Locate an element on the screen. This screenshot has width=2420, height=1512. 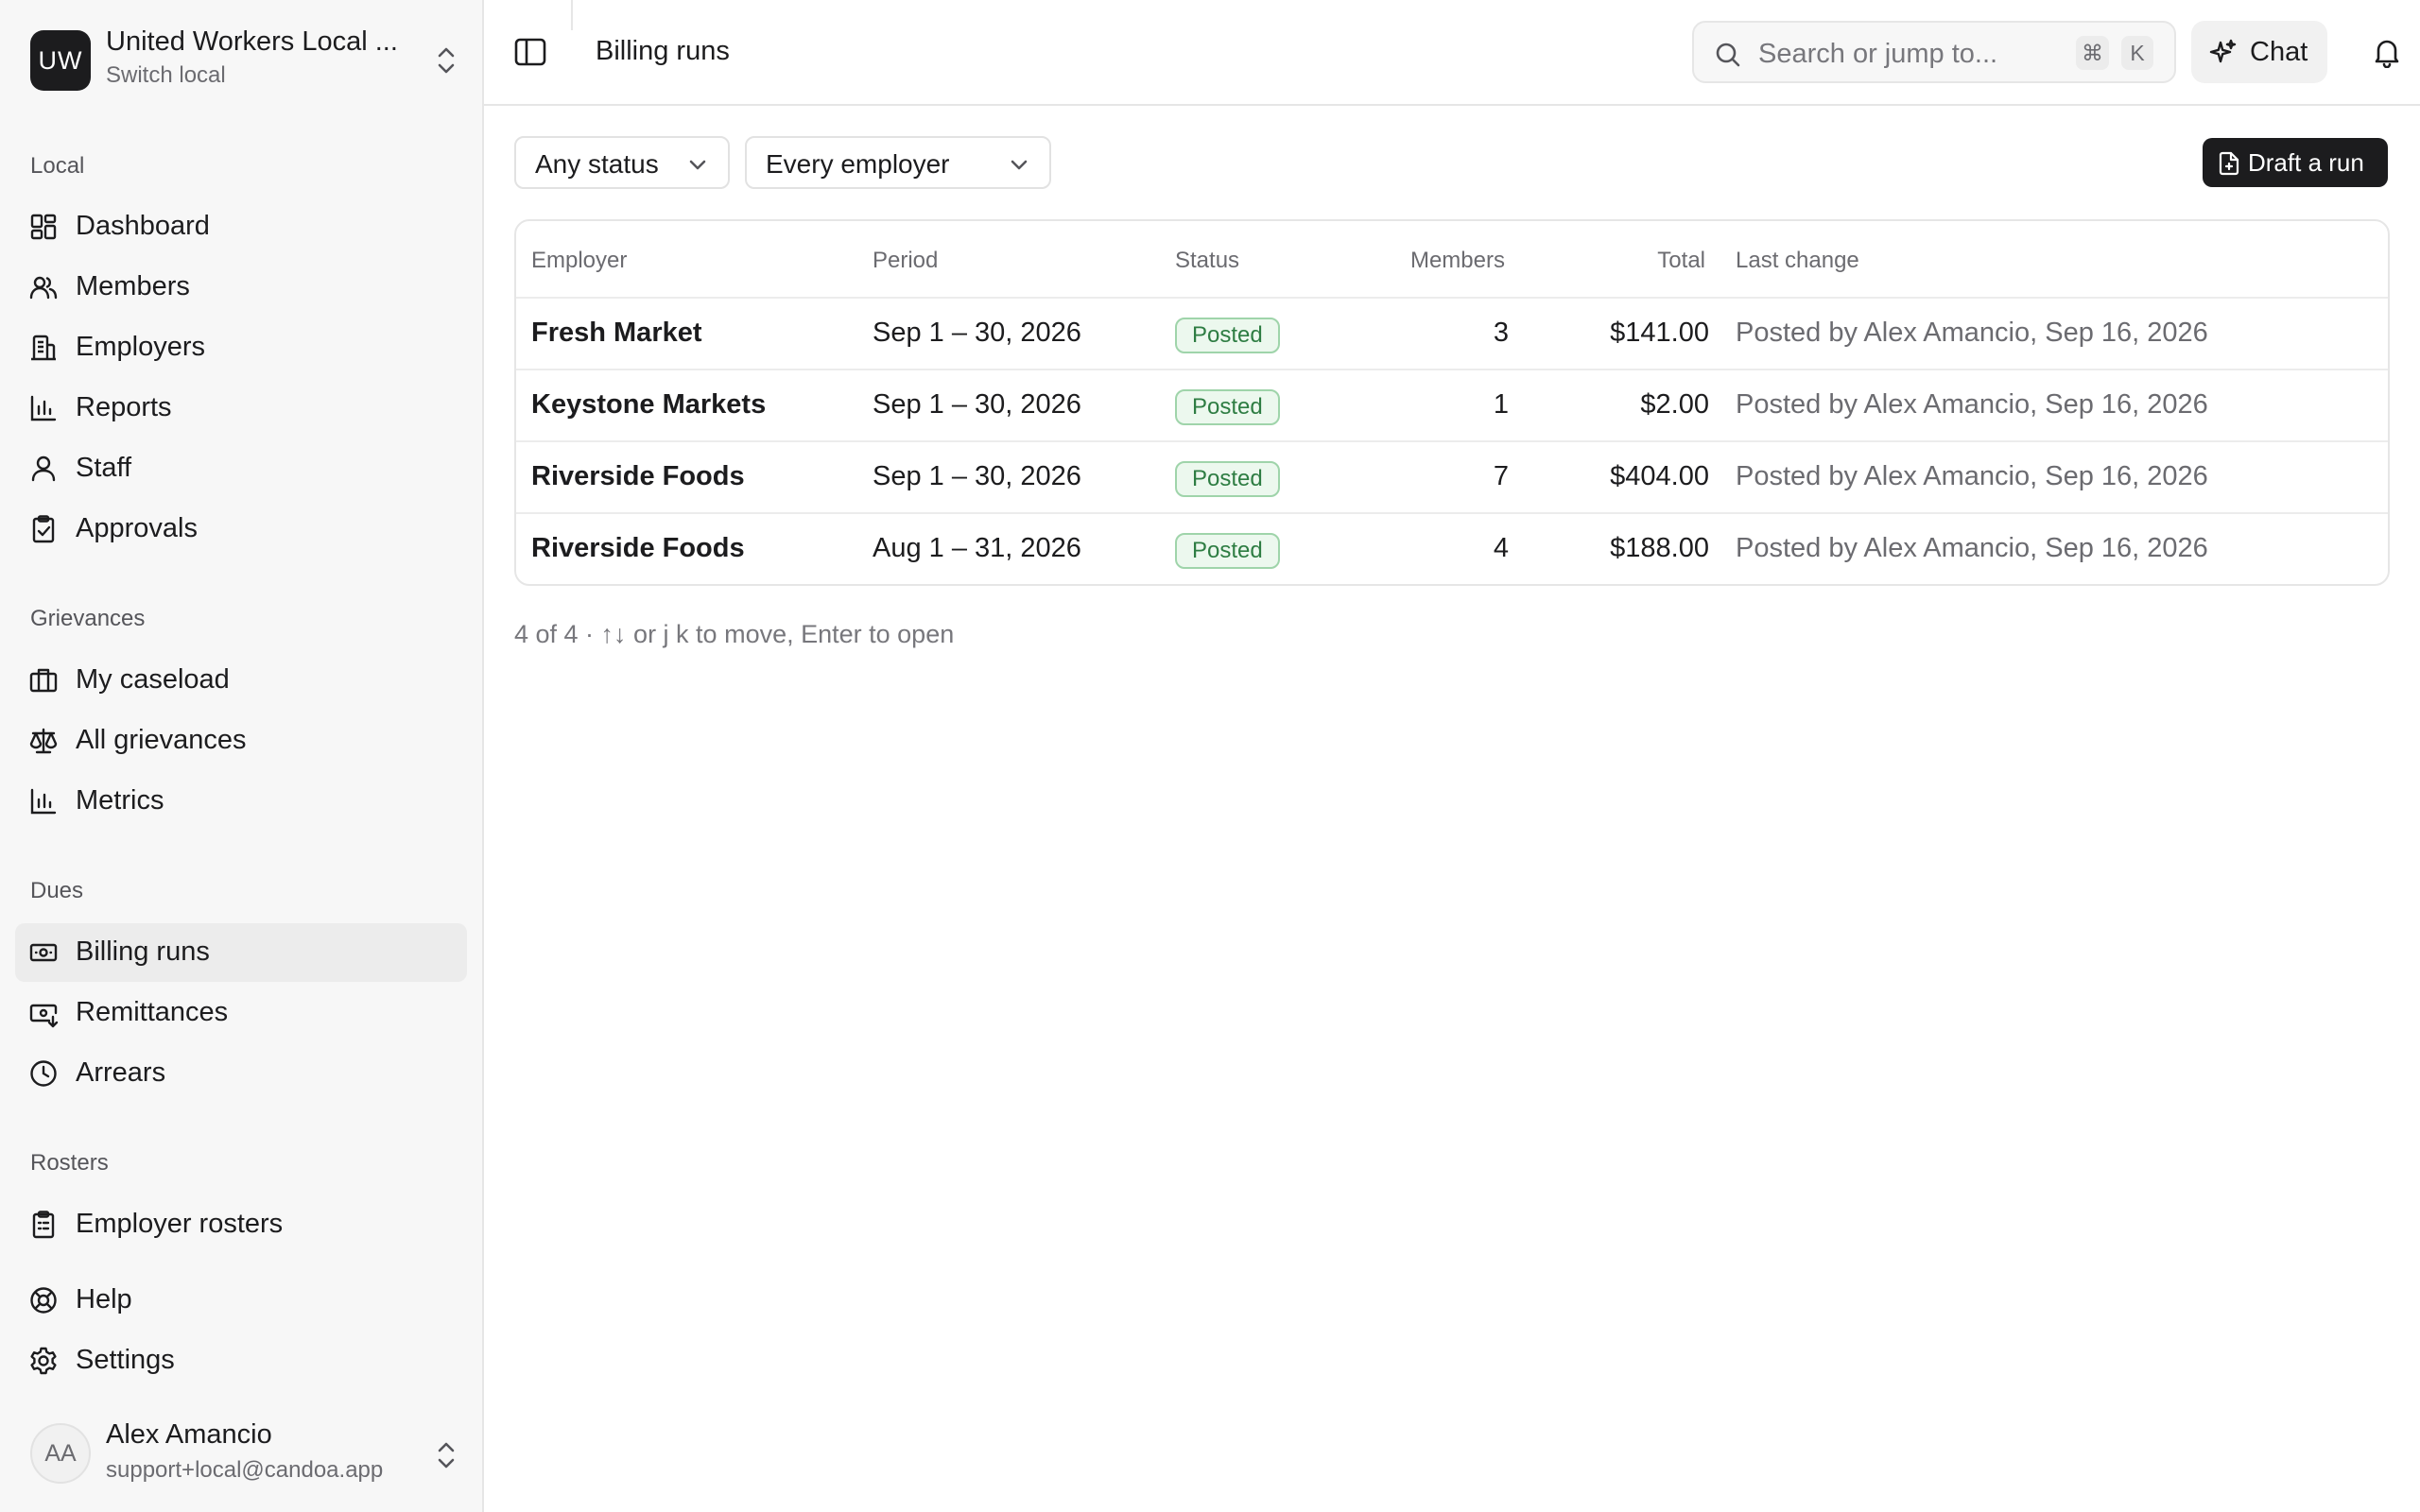
chat-label: Chat is located at coordinates (2279, 52).